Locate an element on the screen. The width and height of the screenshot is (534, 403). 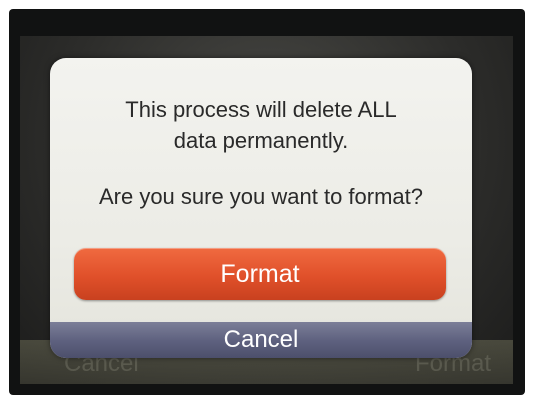
cancel-button: Cancel is located at coordinates (261, 340).